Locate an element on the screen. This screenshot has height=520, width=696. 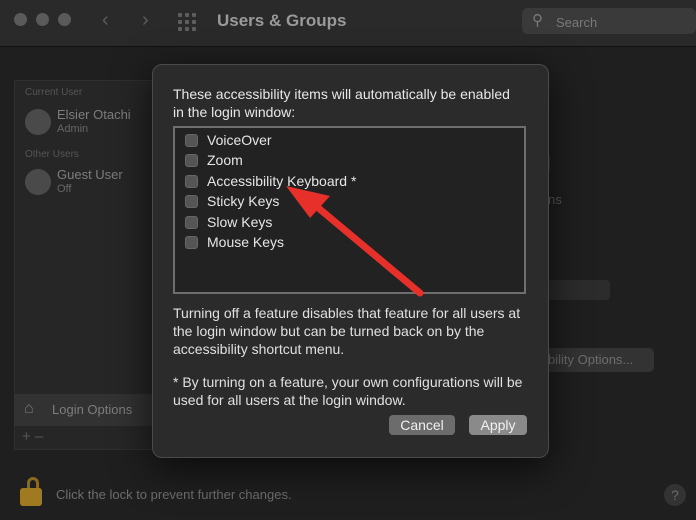
guest-user-status: Off is located at coordinates (64, 189).